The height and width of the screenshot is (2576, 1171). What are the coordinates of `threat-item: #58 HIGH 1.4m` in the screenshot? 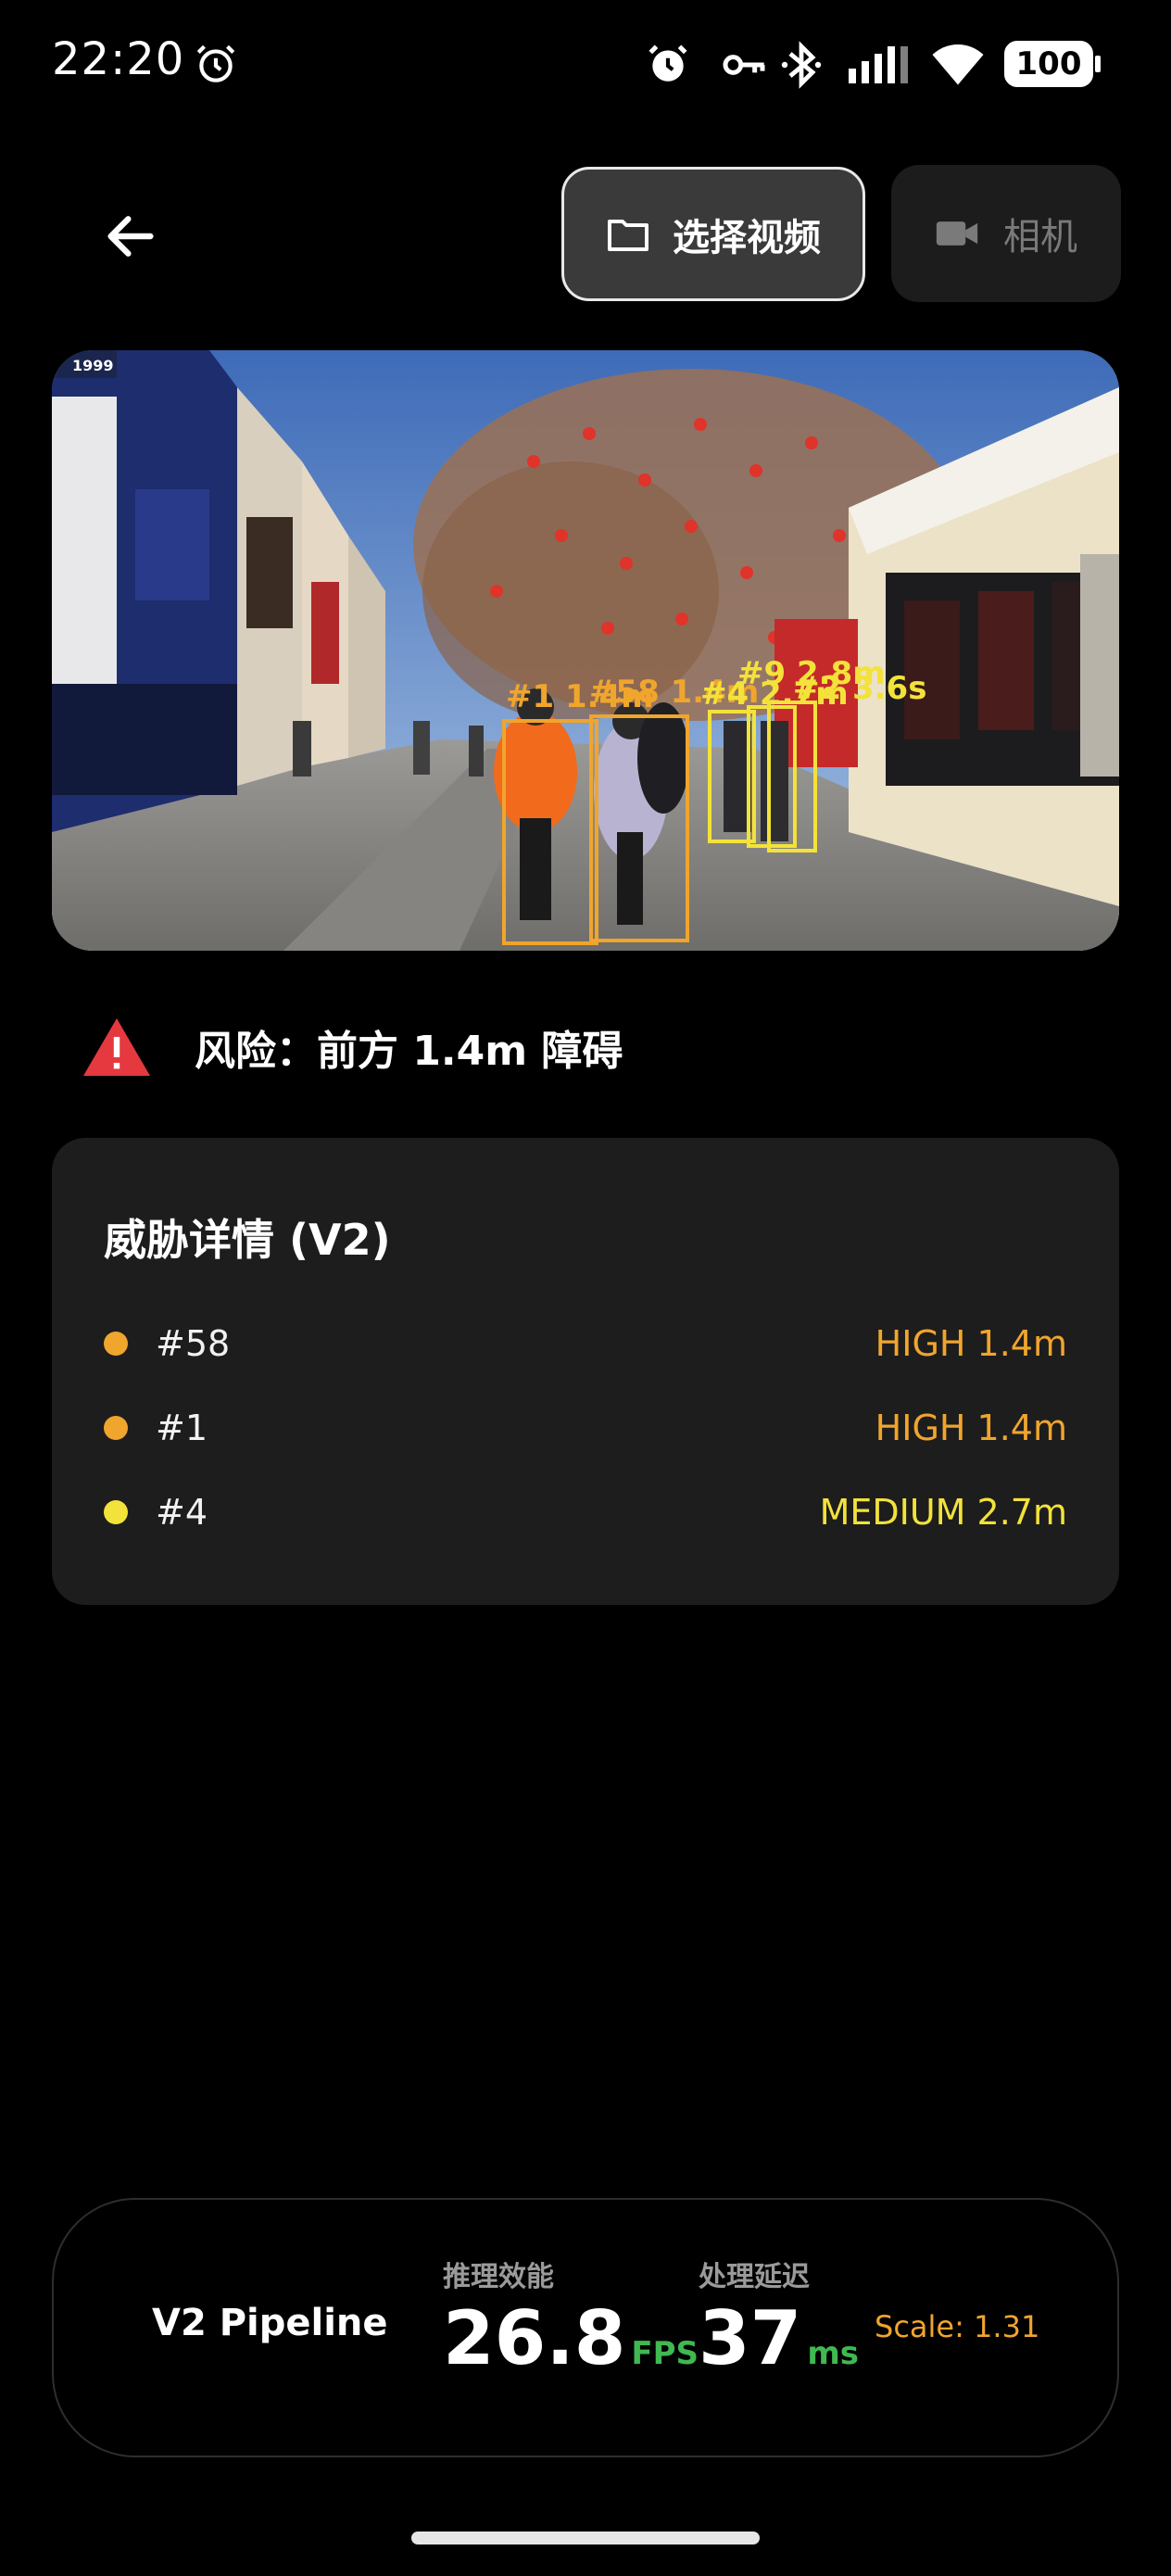 It's located at (585, 1344).